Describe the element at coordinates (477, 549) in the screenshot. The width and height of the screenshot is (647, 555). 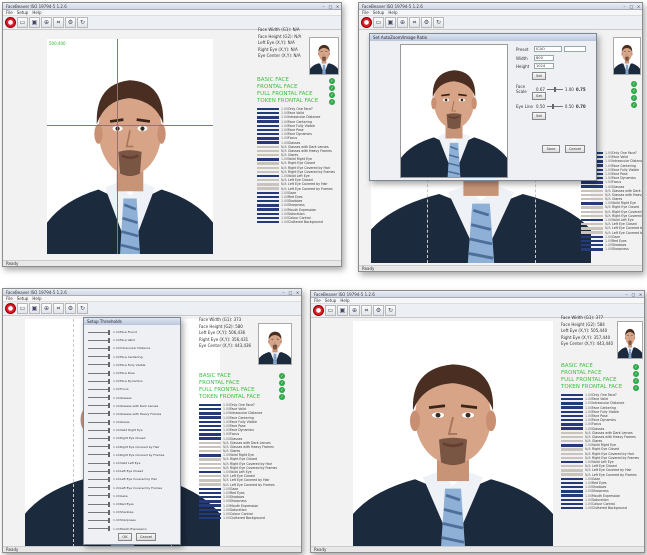
I see `status-bar: Ready` at that location.